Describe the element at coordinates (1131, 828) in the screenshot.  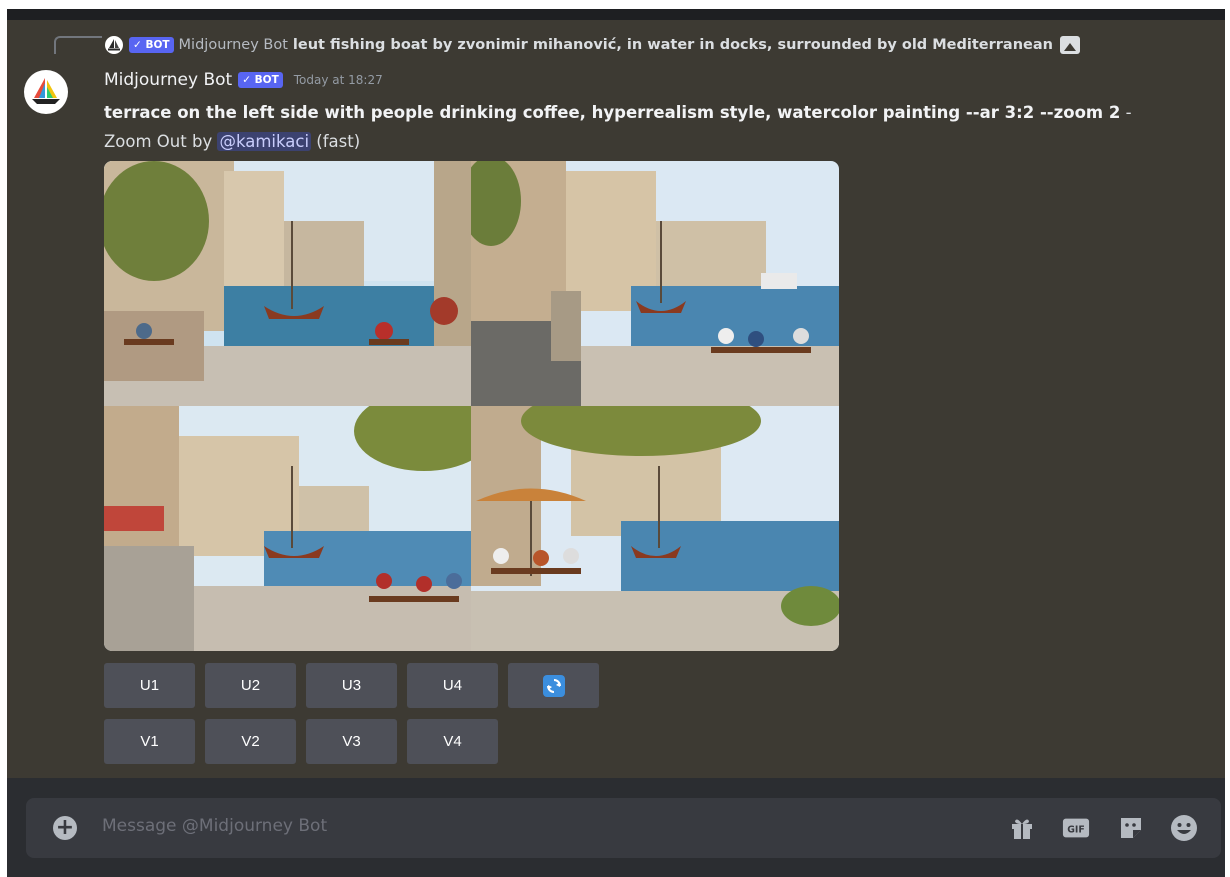
I see `sticker-icon` at that location.